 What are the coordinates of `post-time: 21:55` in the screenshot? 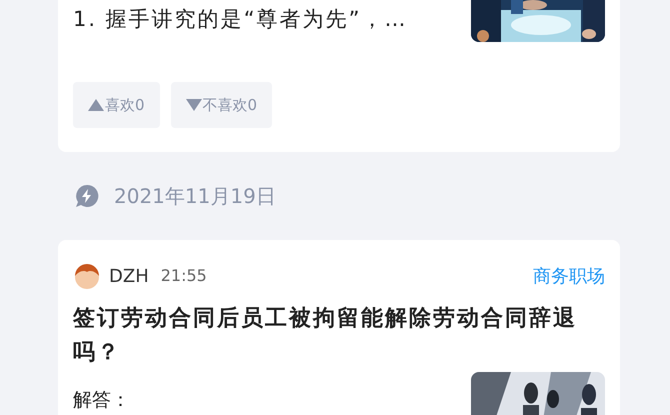 It's located at (183, 276).